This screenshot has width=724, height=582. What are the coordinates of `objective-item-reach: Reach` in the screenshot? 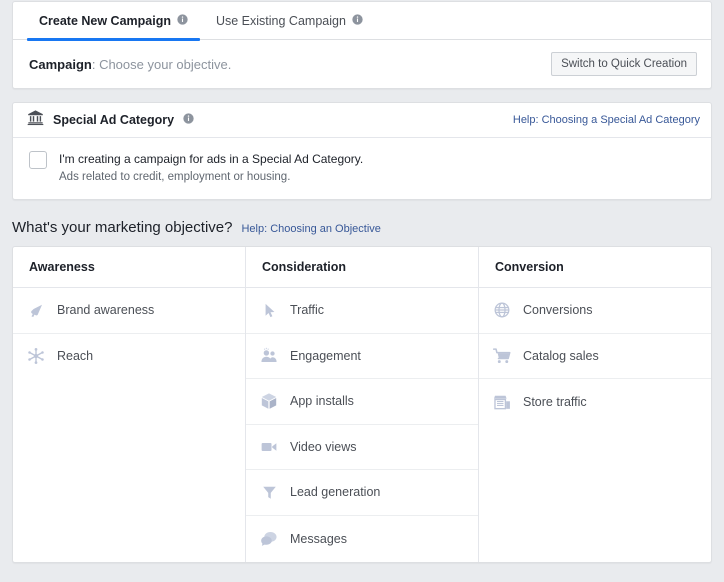 It's located at (129, 357).